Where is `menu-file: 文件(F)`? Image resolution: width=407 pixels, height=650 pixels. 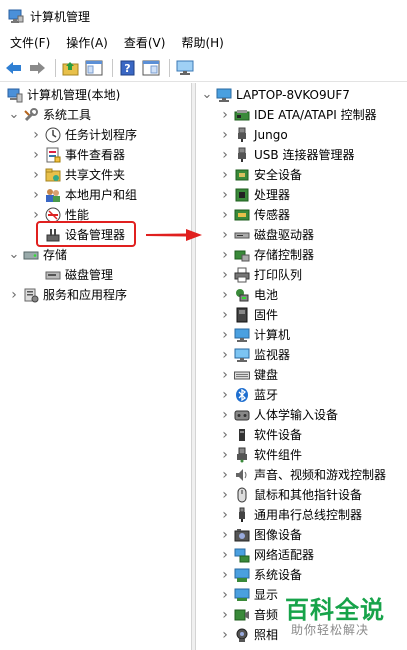 menu-file: 文件(F) is located at coordinates (29, 43).